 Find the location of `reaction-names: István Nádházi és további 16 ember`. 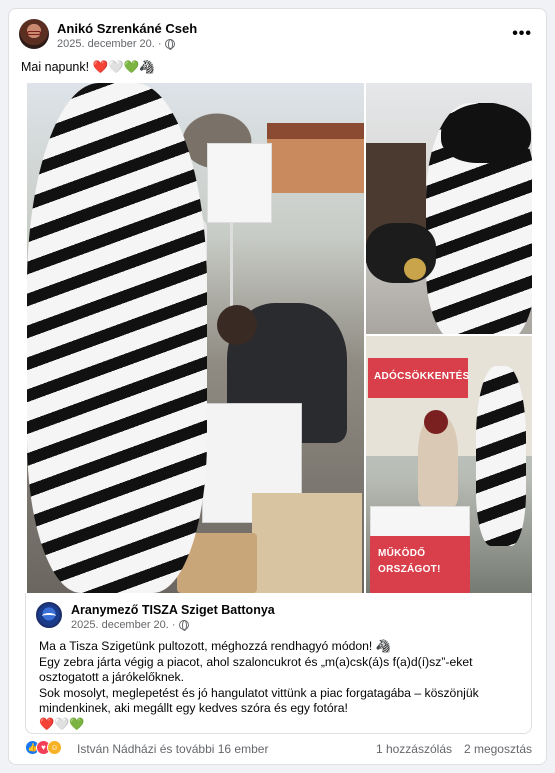

reaction-names: István Nádházi és további 16 ember is located at coordinates (172, 749).